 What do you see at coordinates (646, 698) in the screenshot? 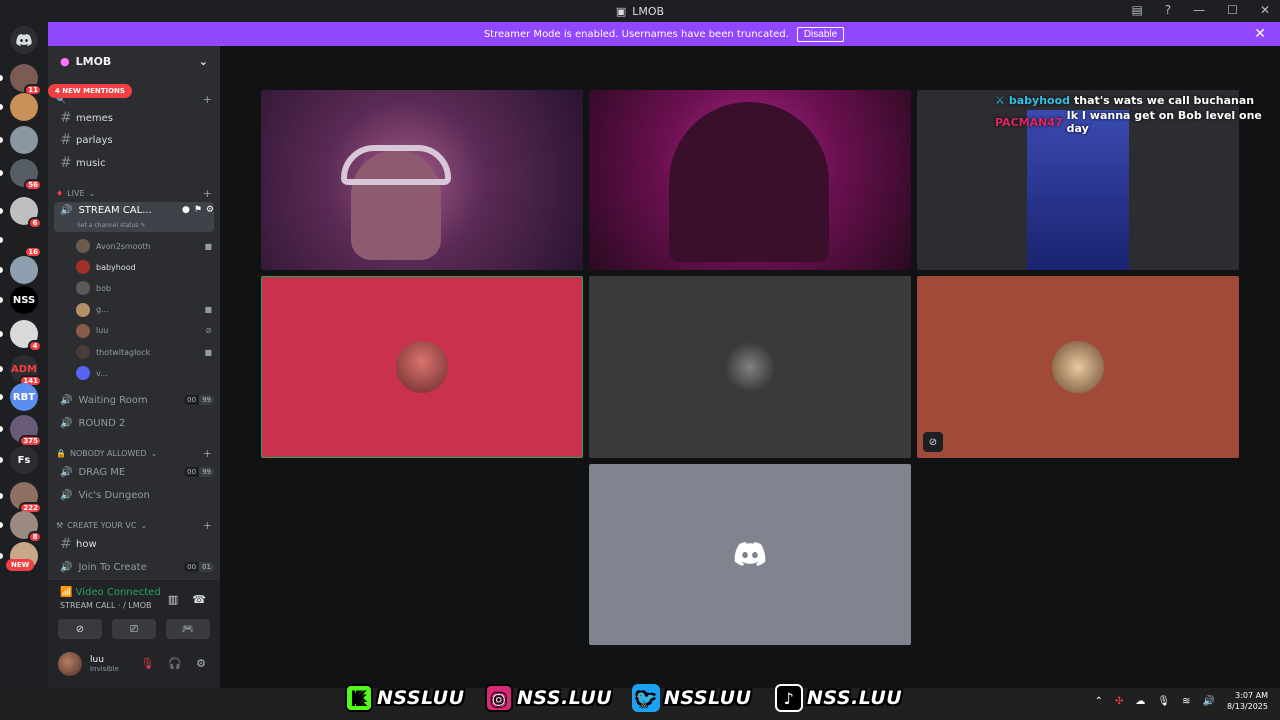
I see `twitter-icon: 🐦` at bounding box center [646, 698].